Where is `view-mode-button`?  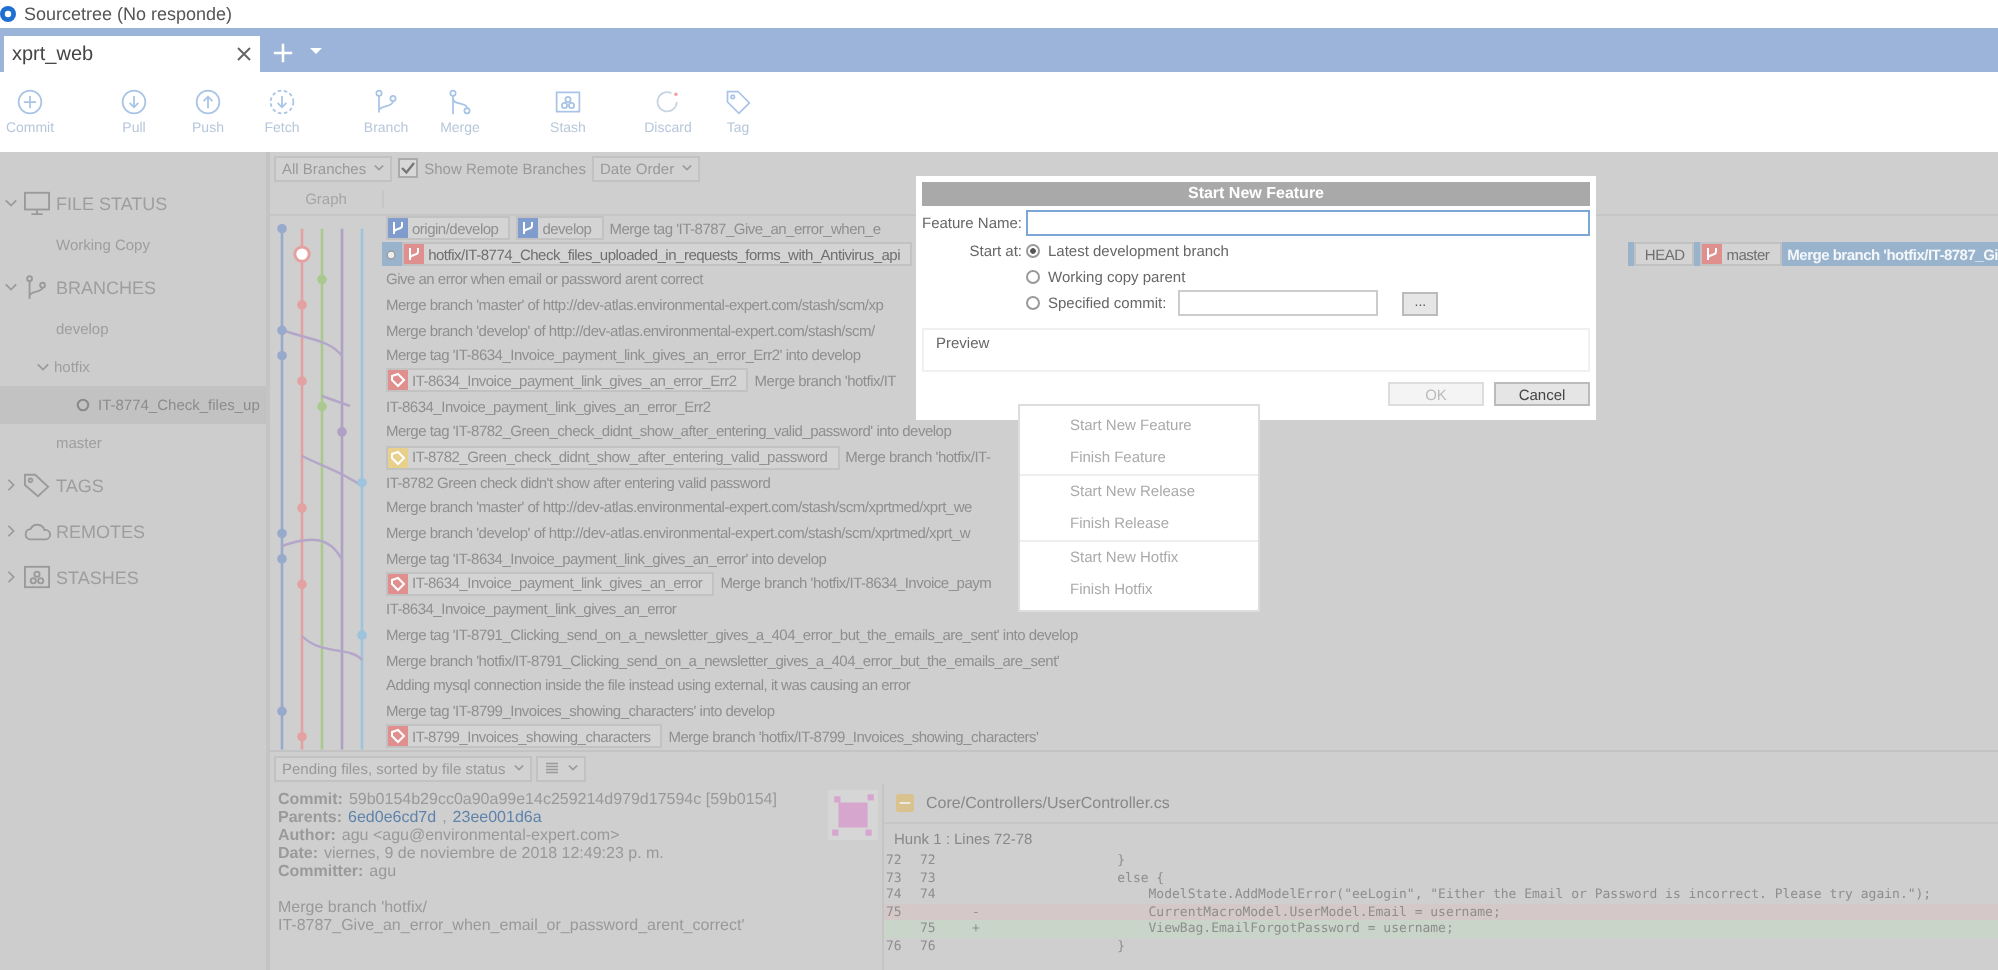 view-mode-button is located at coordinates (560, 768).